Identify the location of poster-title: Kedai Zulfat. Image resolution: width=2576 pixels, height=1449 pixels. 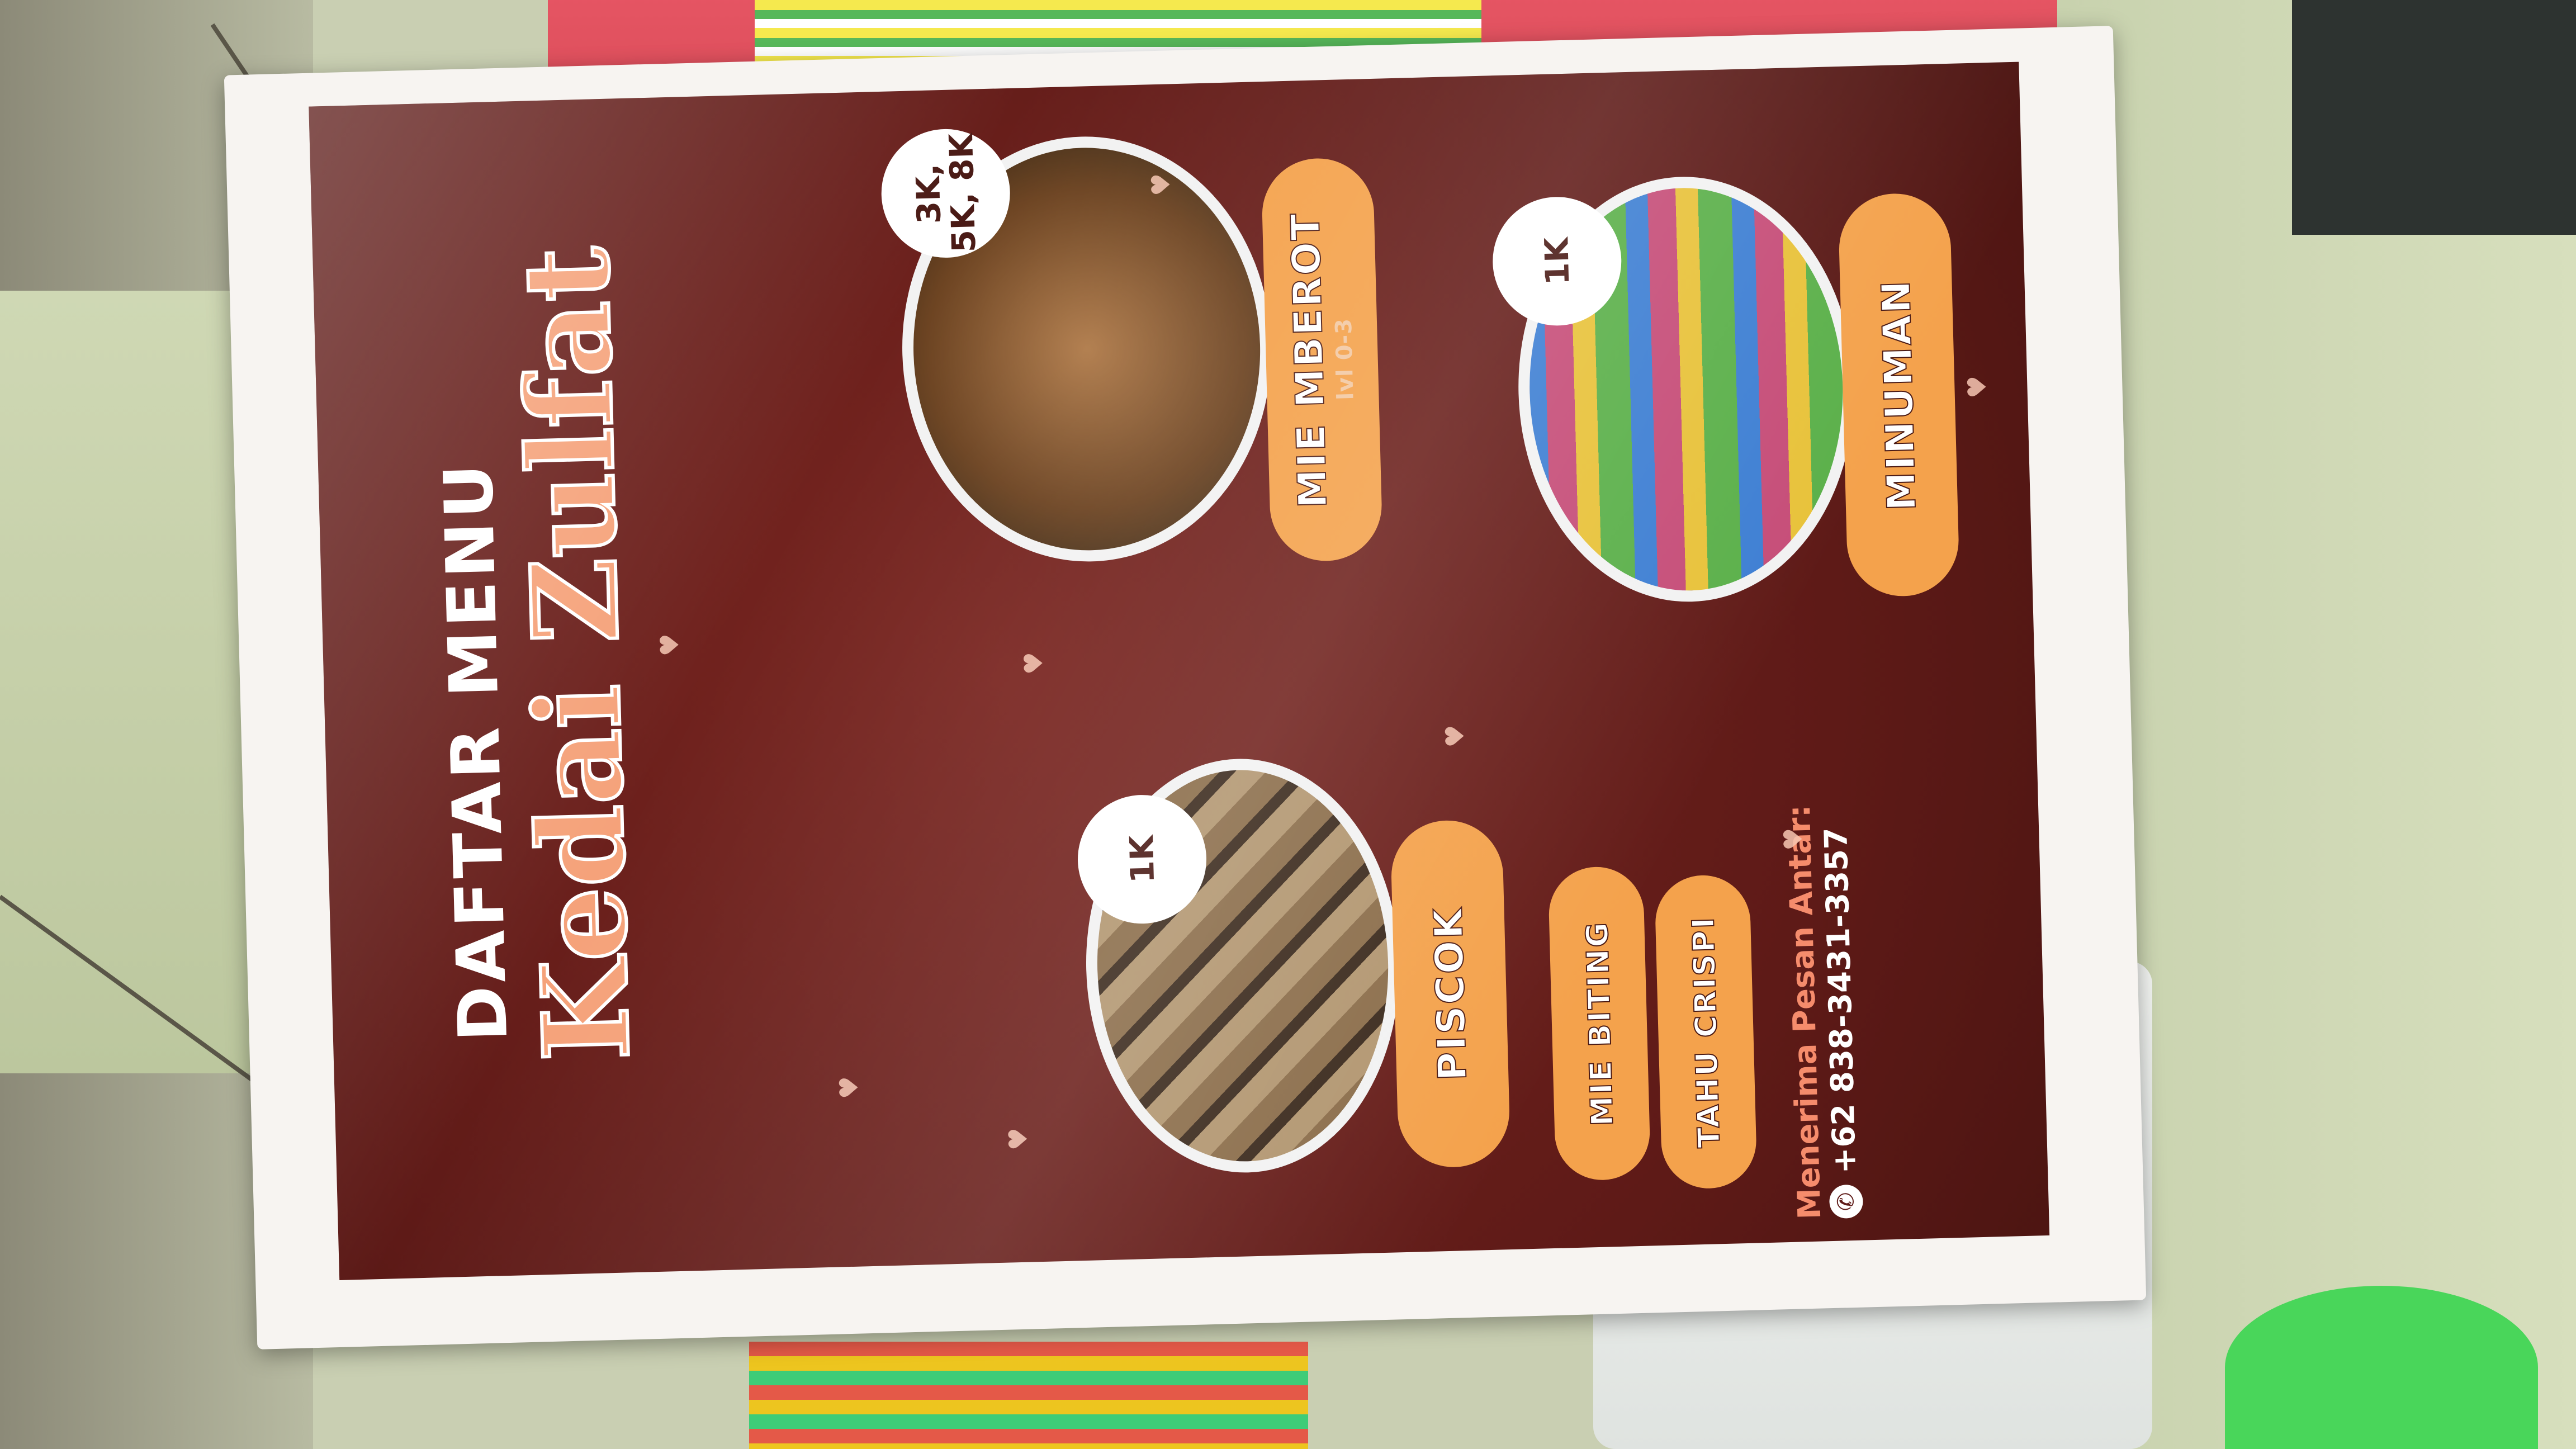
(577, 654).